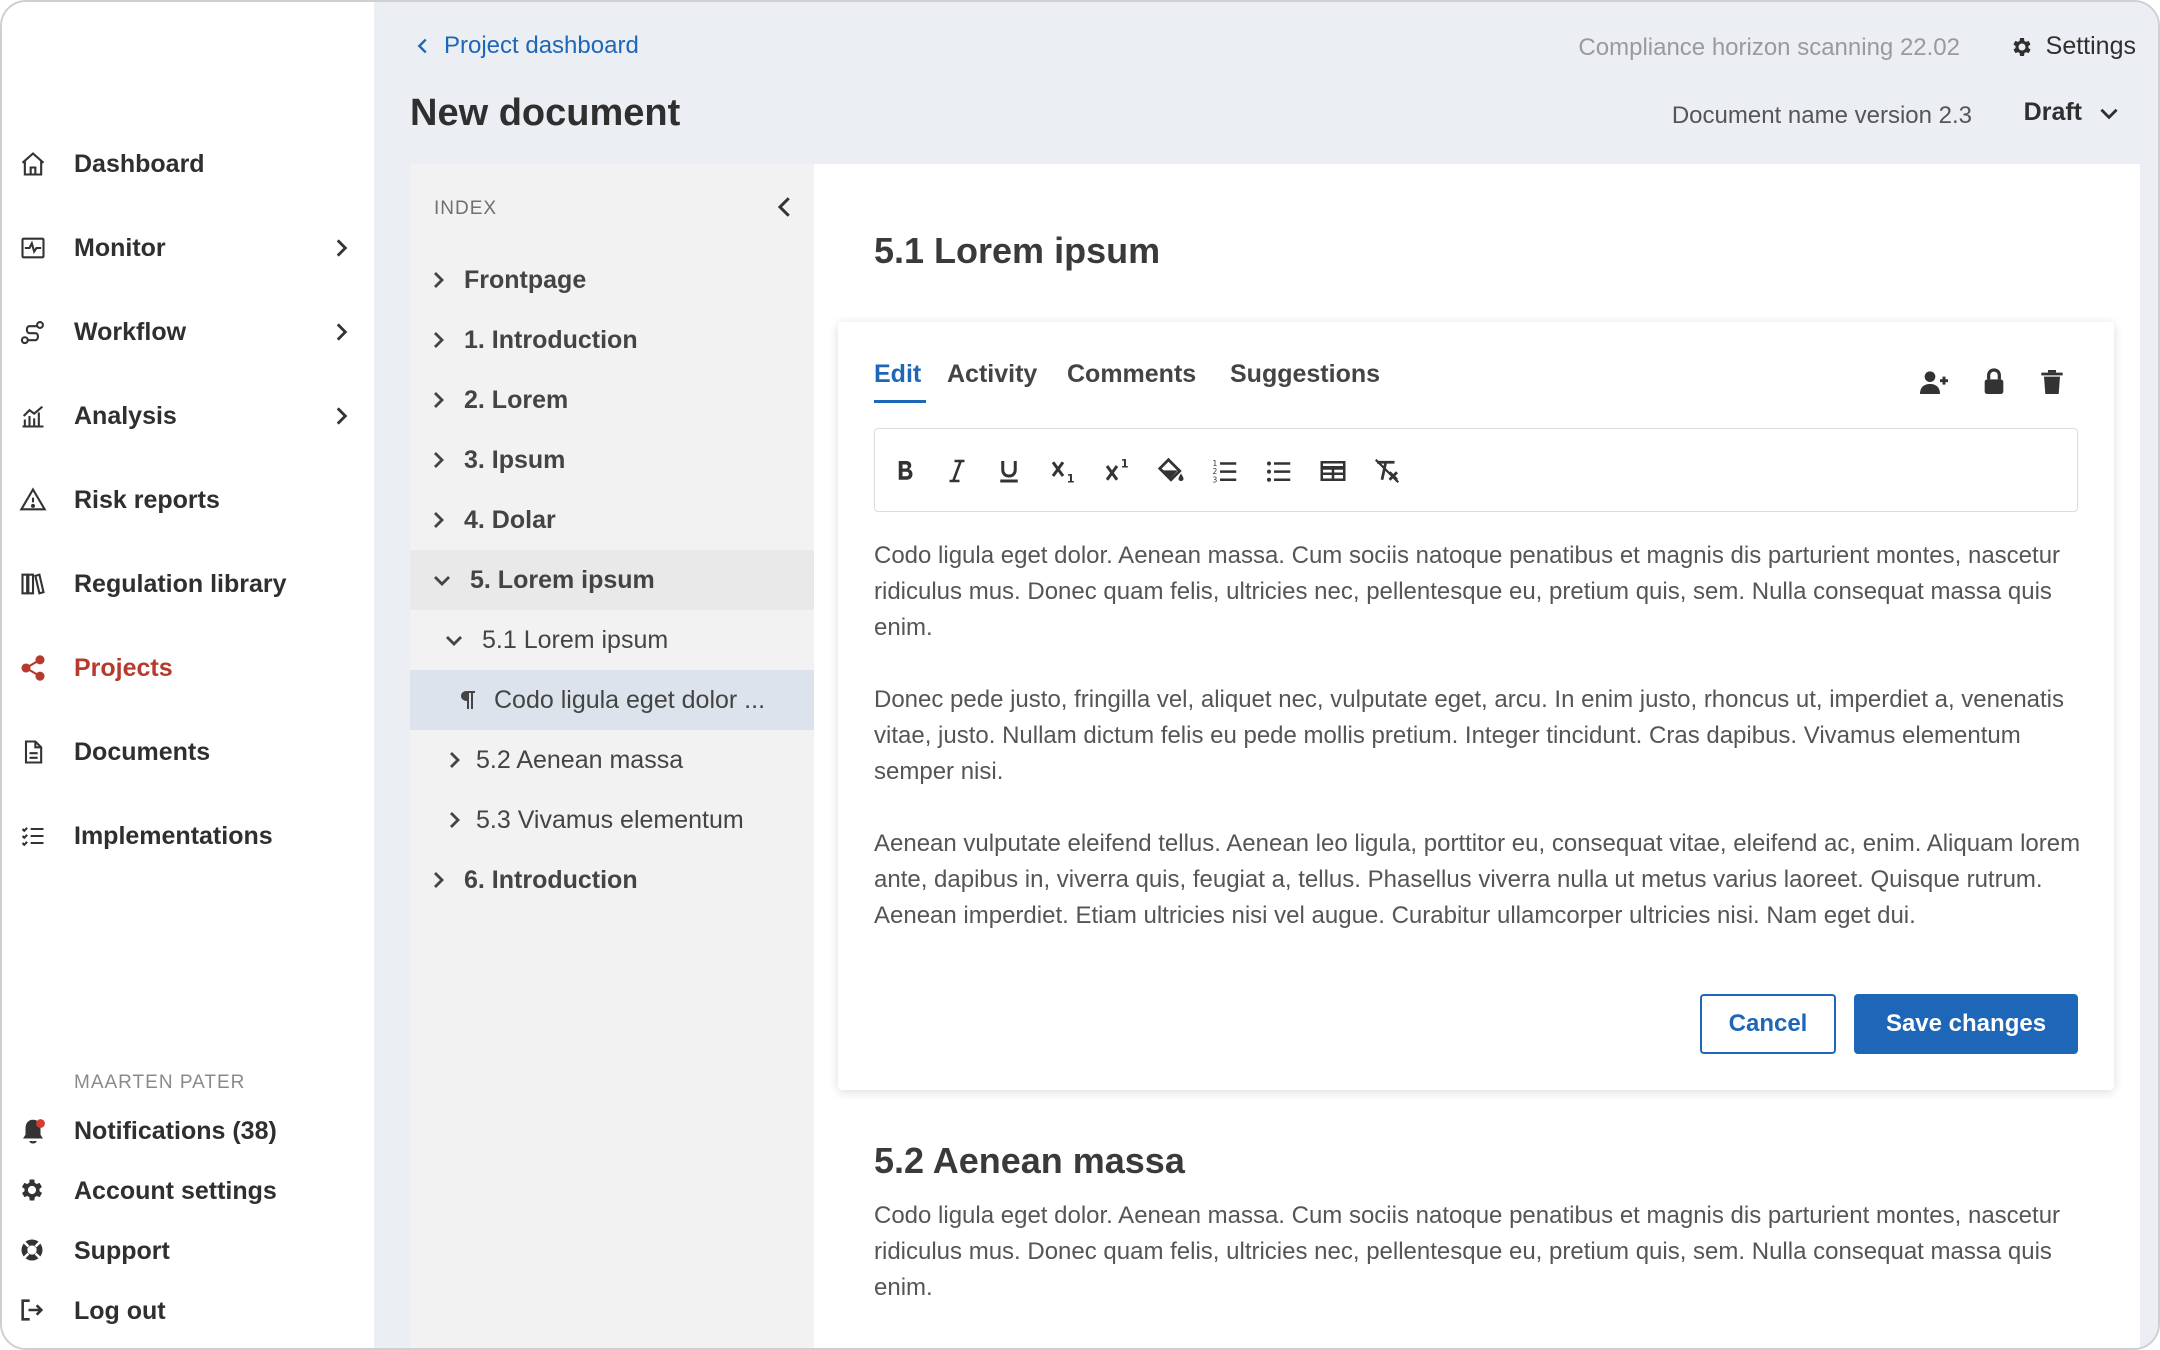 This screenshot has height=1350, width=2160. Describe the element at coordinates (188, 752) in the screenshot. I see `sidebar-item-documents: Documents` at that location.